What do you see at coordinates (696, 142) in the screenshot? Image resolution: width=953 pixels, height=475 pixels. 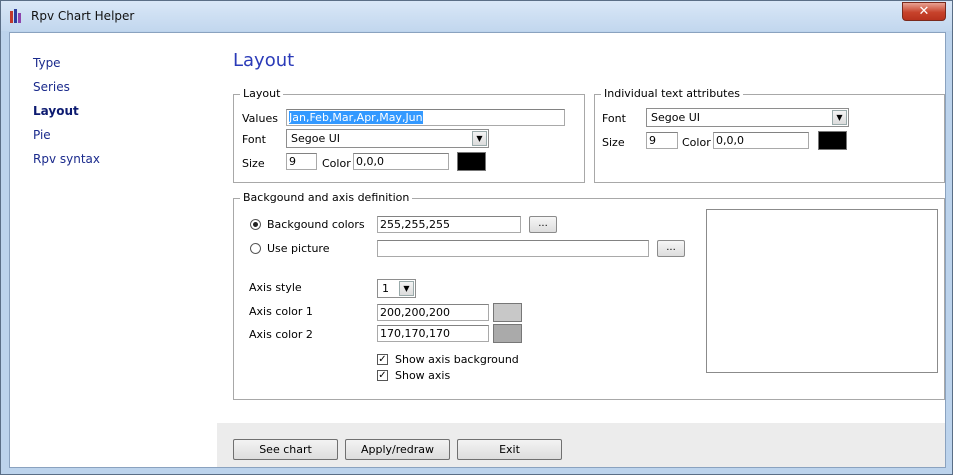 I see `text-color-label: Color` at bounding box center [696, 142].